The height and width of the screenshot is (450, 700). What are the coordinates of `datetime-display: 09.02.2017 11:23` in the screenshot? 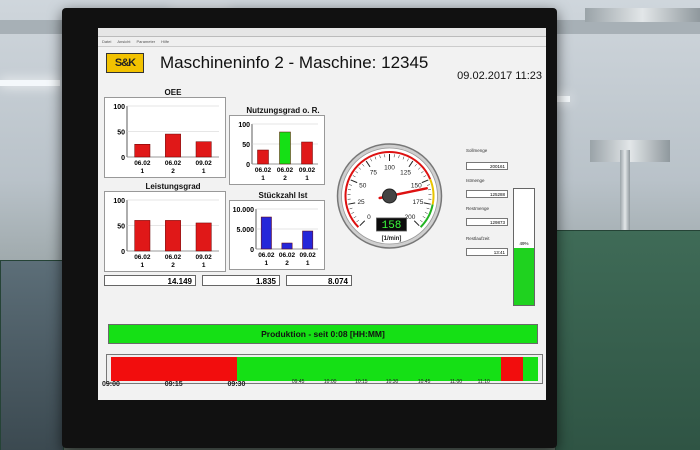 It's located at (499, 76).